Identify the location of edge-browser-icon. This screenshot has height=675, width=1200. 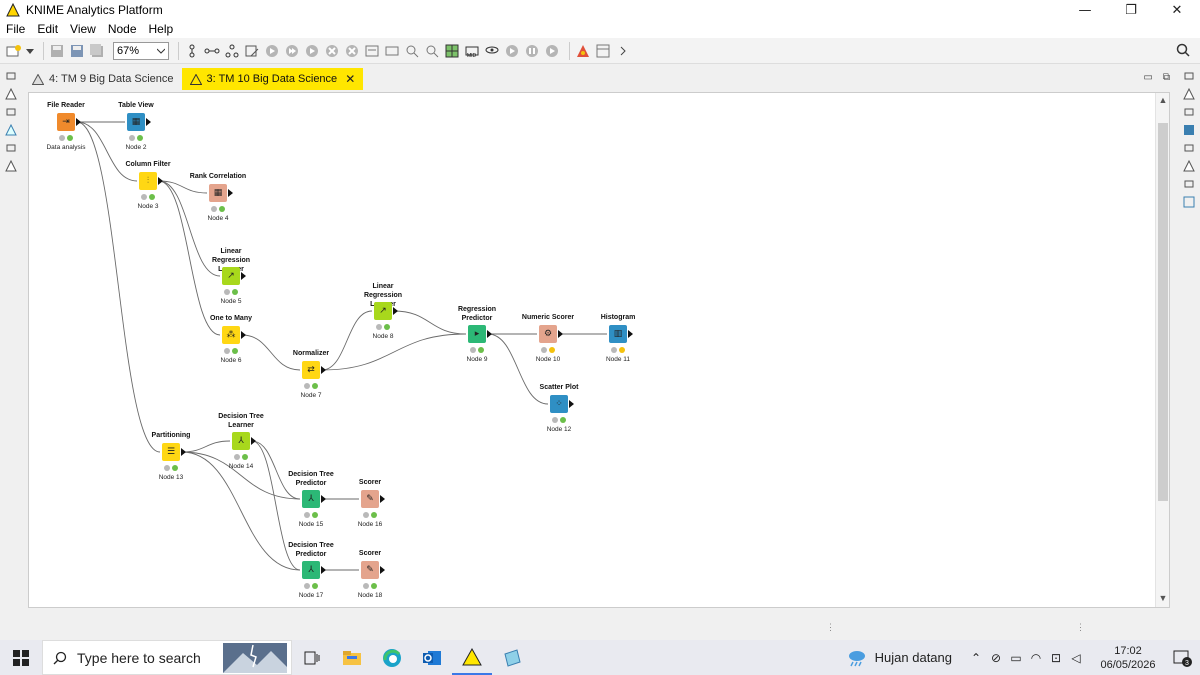
(392, 657).